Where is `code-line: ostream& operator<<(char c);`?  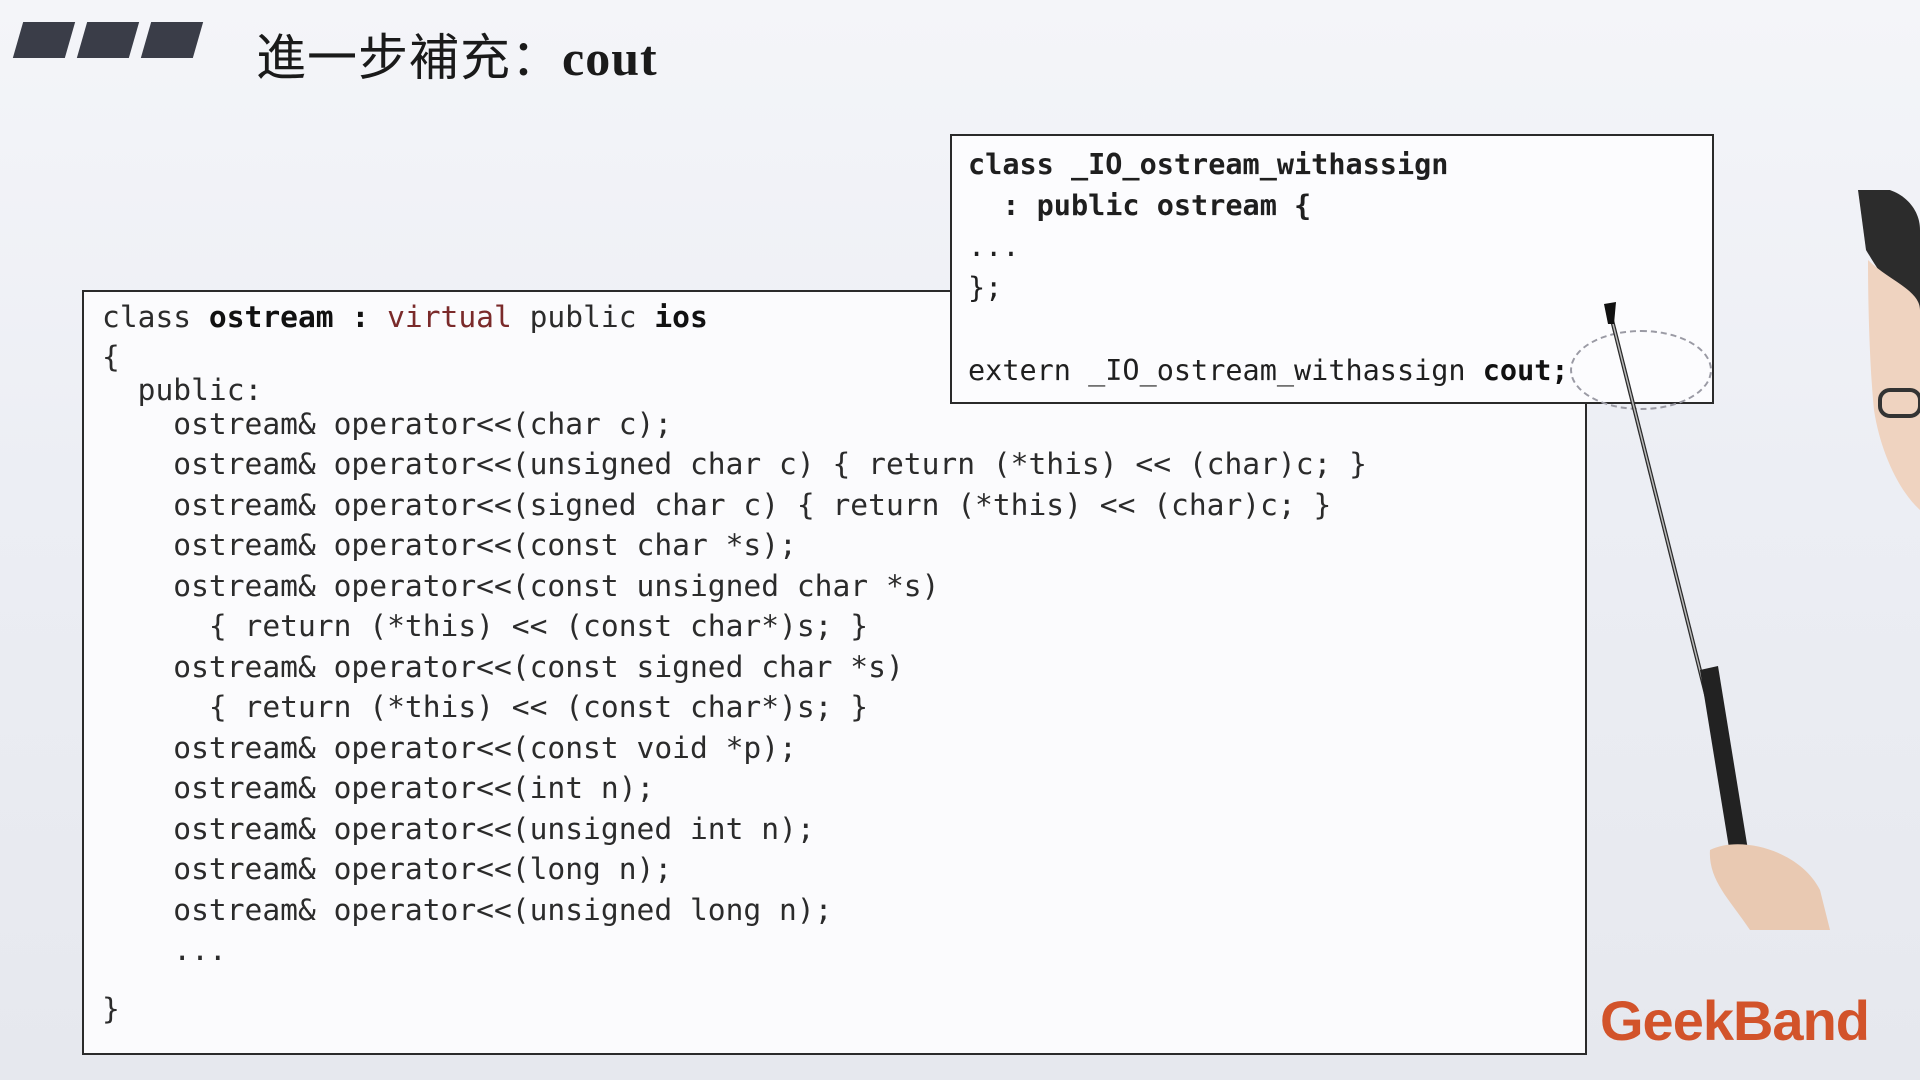
code-line: ostream& operator<<(char c); is located at coordinates (387, 424).